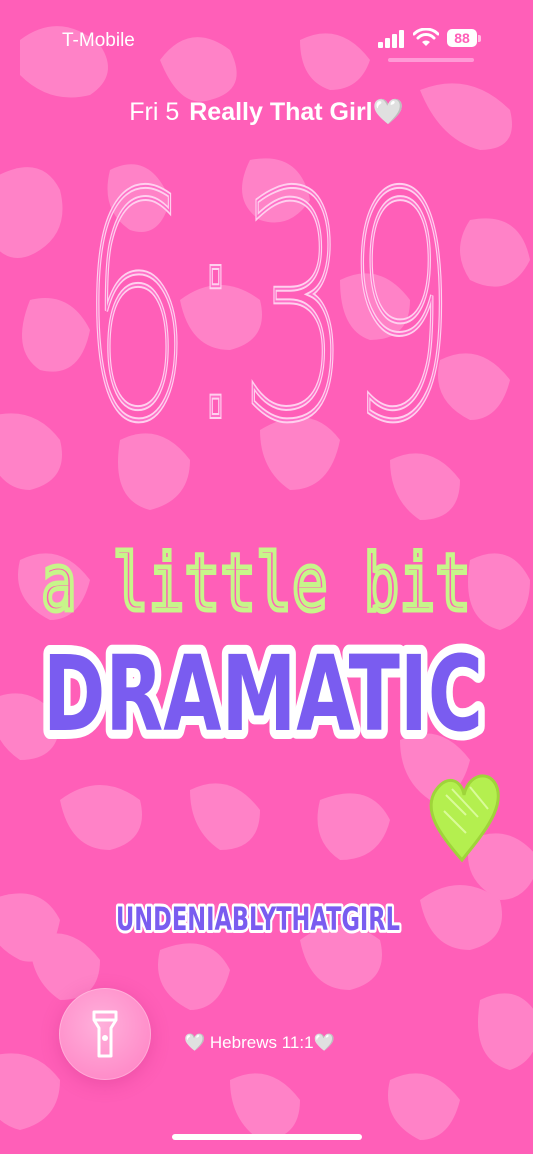 This screenshot has width=533, height=1154. I want to click on status-bar: T-Mobile 88, so click(266, 40).